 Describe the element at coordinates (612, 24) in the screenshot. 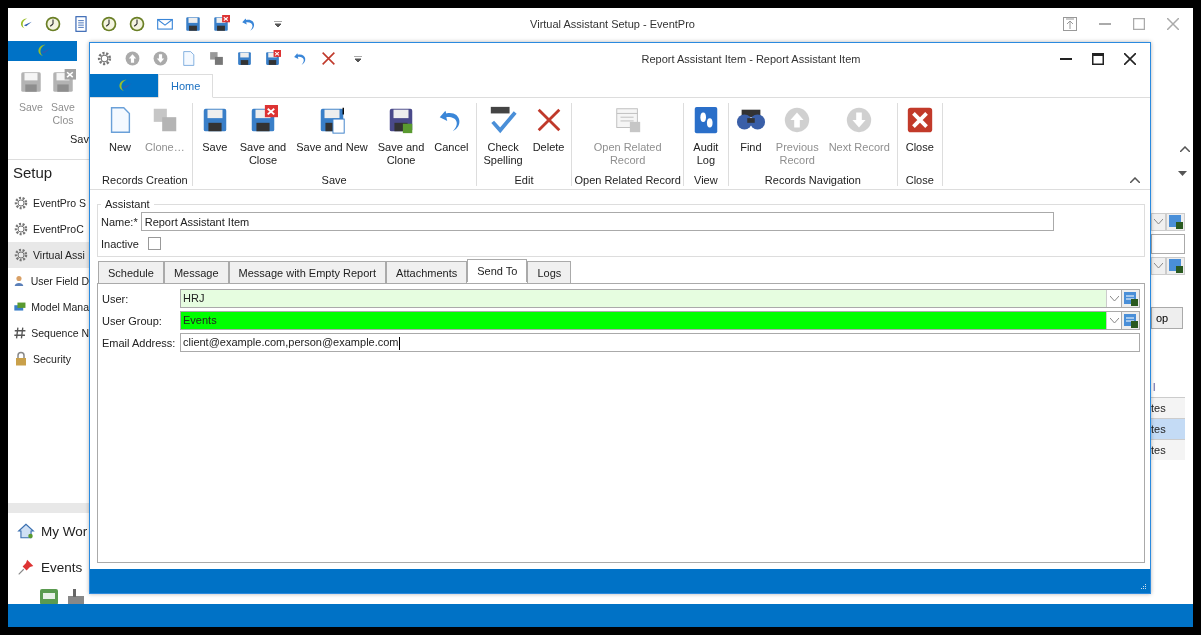

I see `window-title: Virtual Assistant Setup - EventPro` at that location.